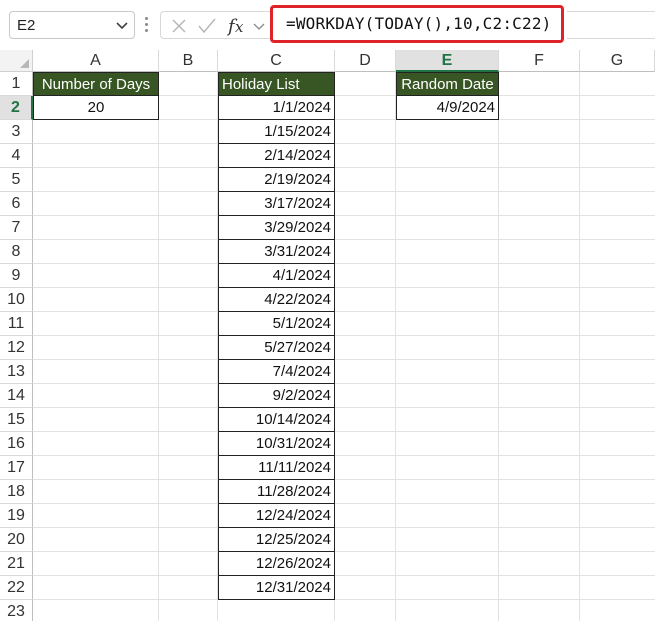  I want to click on holiday-cell: 11/11/2024, so click(276, 468).